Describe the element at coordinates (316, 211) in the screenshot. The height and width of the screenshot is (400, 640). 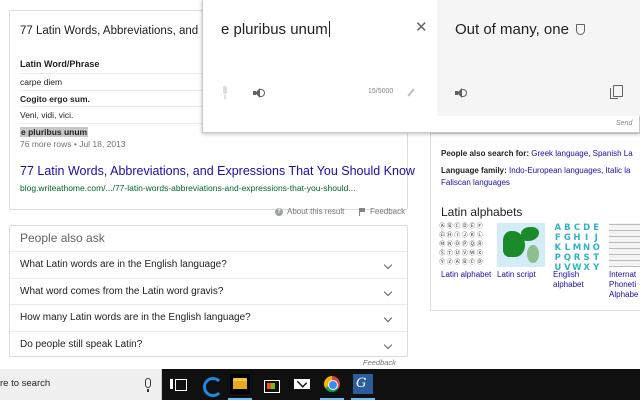
I see `about-label: About this result` at that location.